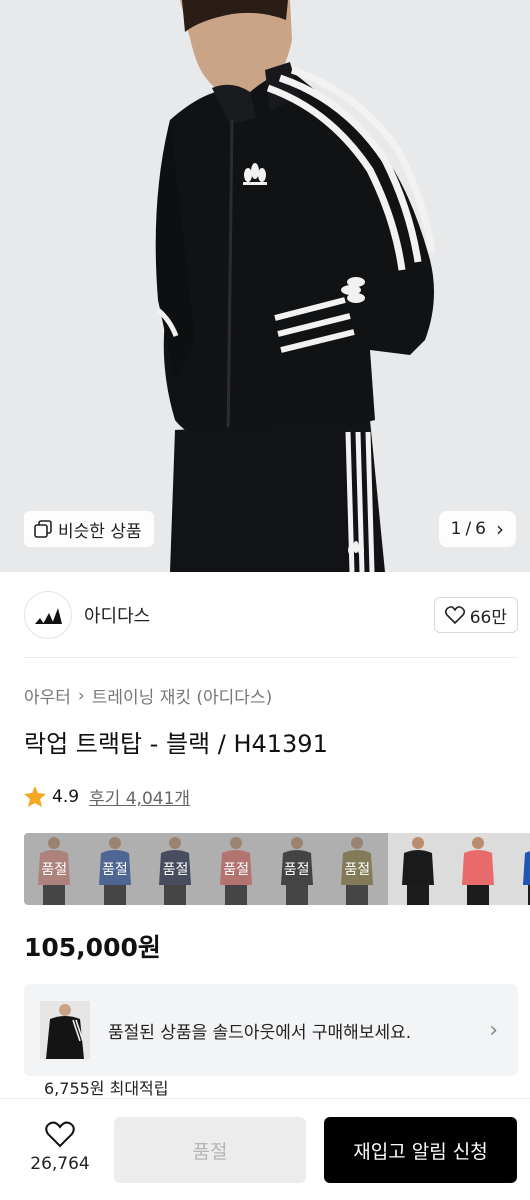  I want to click on star-icon, so click(35, 796).